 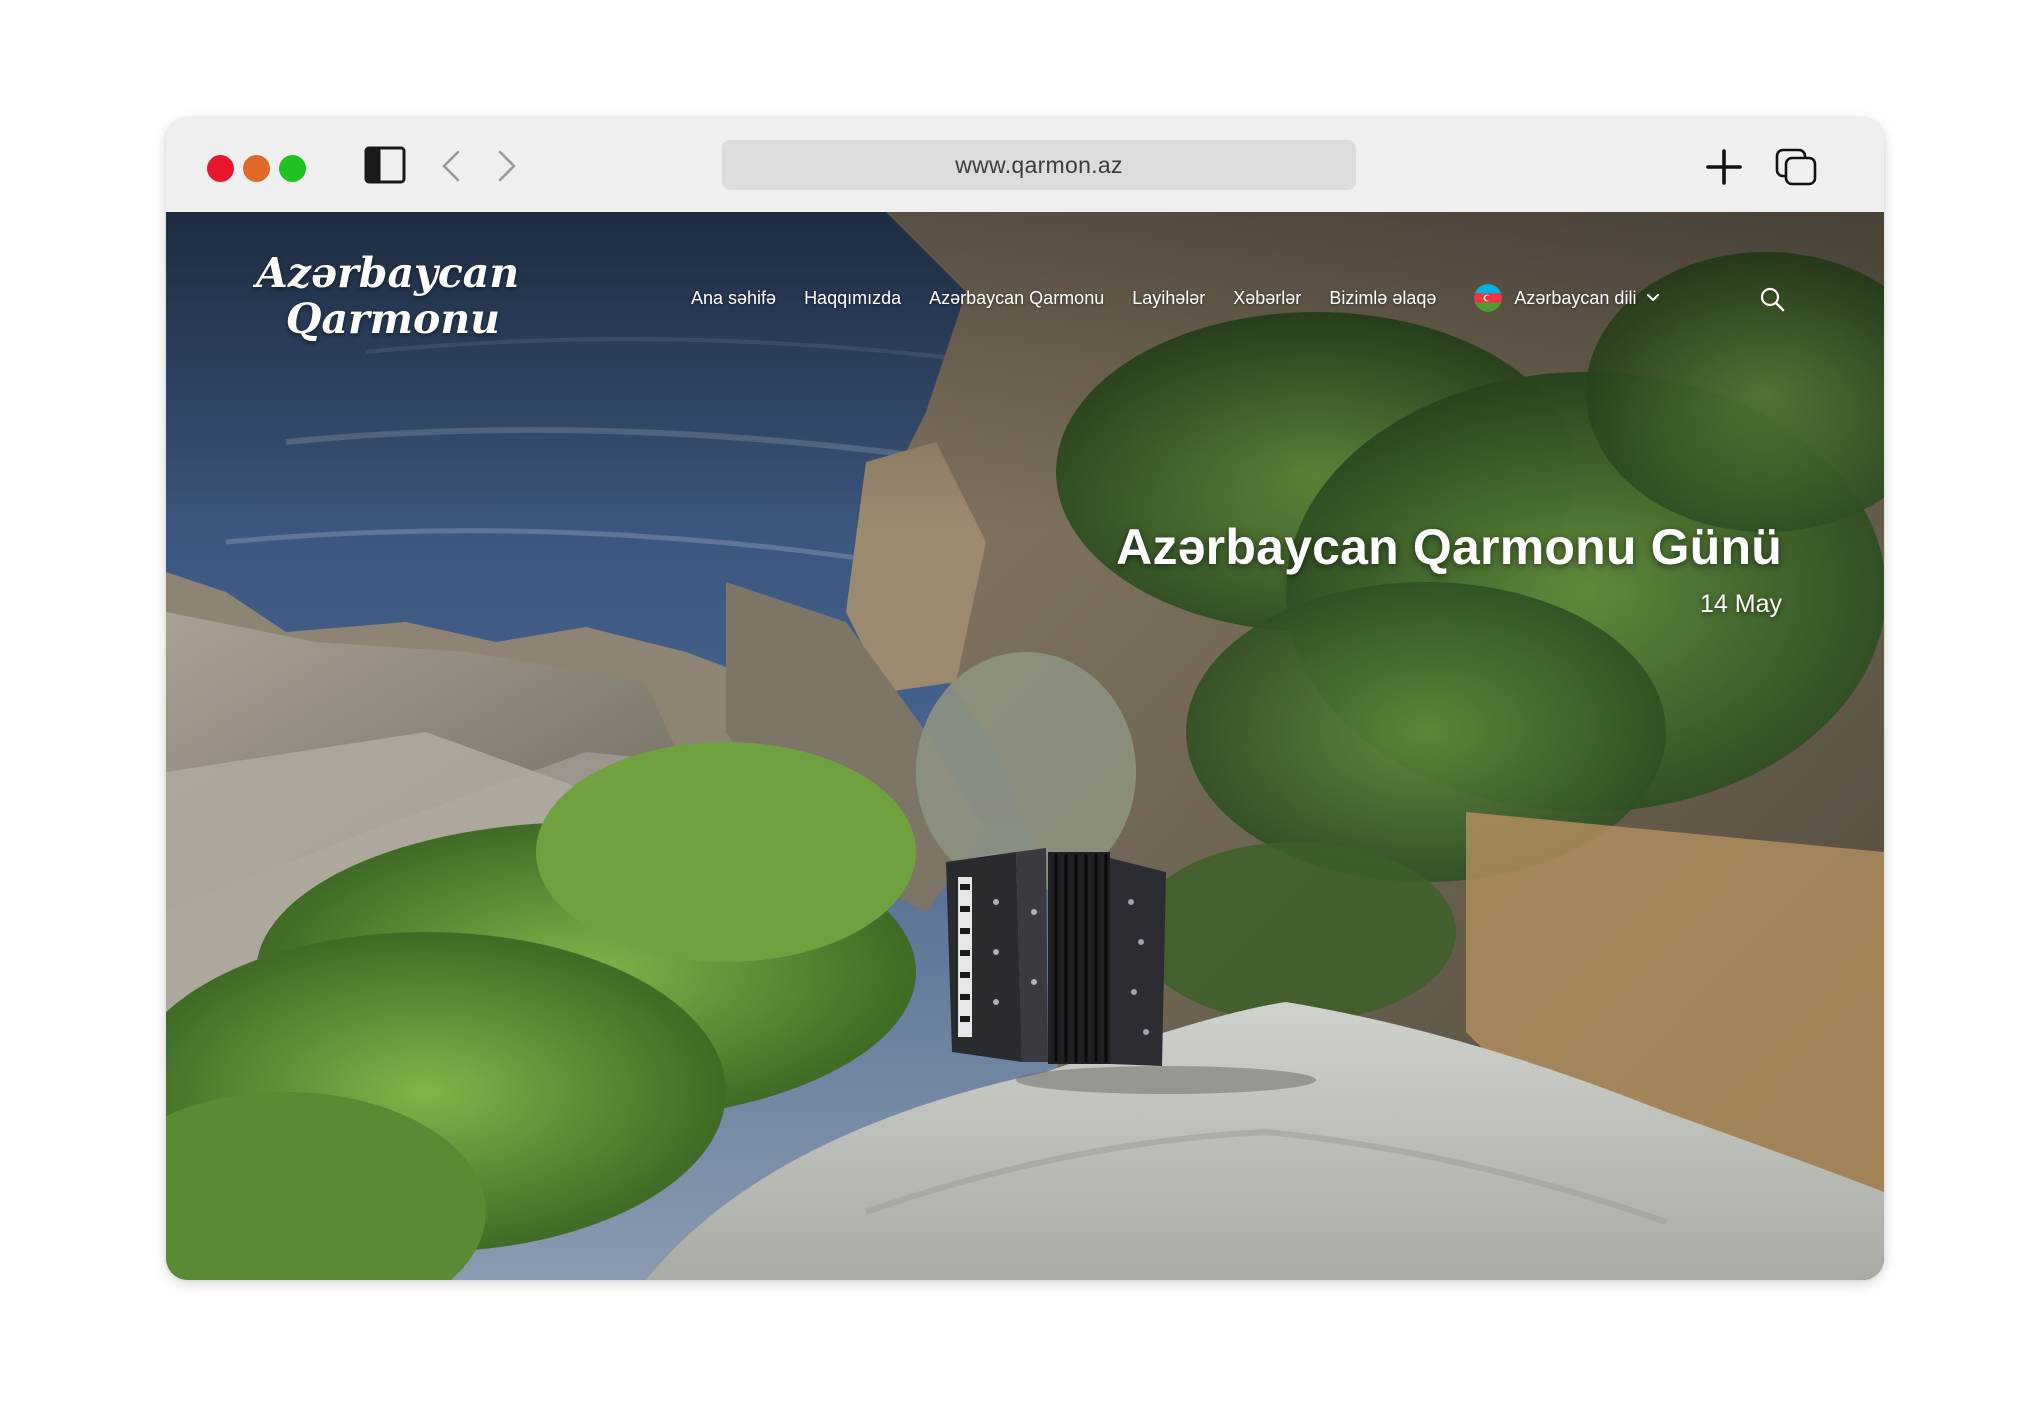 What do you see at coordinates (392, 319) in the screenshot?
I see `logo-line-2: Qarmonu` at bounding box center [392, 319].